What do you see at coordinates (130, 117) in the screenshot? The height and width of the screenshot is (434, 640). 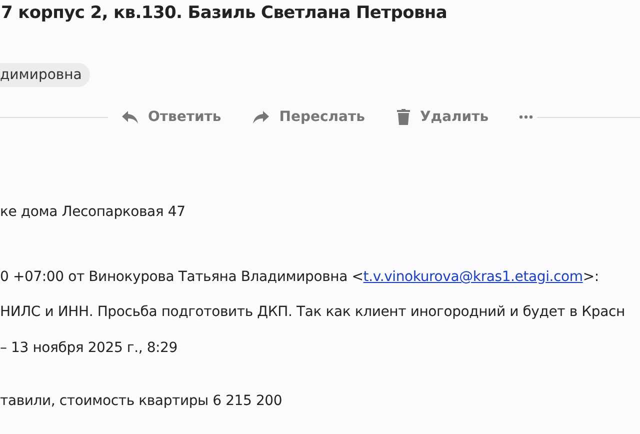 I see `reply-arrow-icon` at bounding box center [130, 117].